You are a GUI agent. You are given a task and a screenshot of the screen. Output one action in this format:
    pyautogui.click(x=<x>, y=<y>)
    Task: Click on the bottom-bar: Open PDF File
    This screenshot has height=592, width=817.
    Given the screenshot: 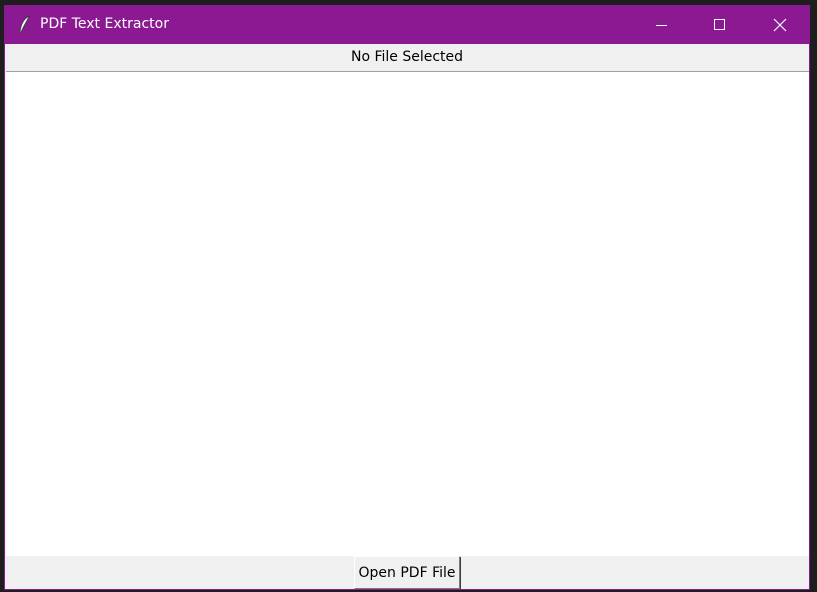 What is the action you would take?
    pyautogui.click(x=407, y=572)
    